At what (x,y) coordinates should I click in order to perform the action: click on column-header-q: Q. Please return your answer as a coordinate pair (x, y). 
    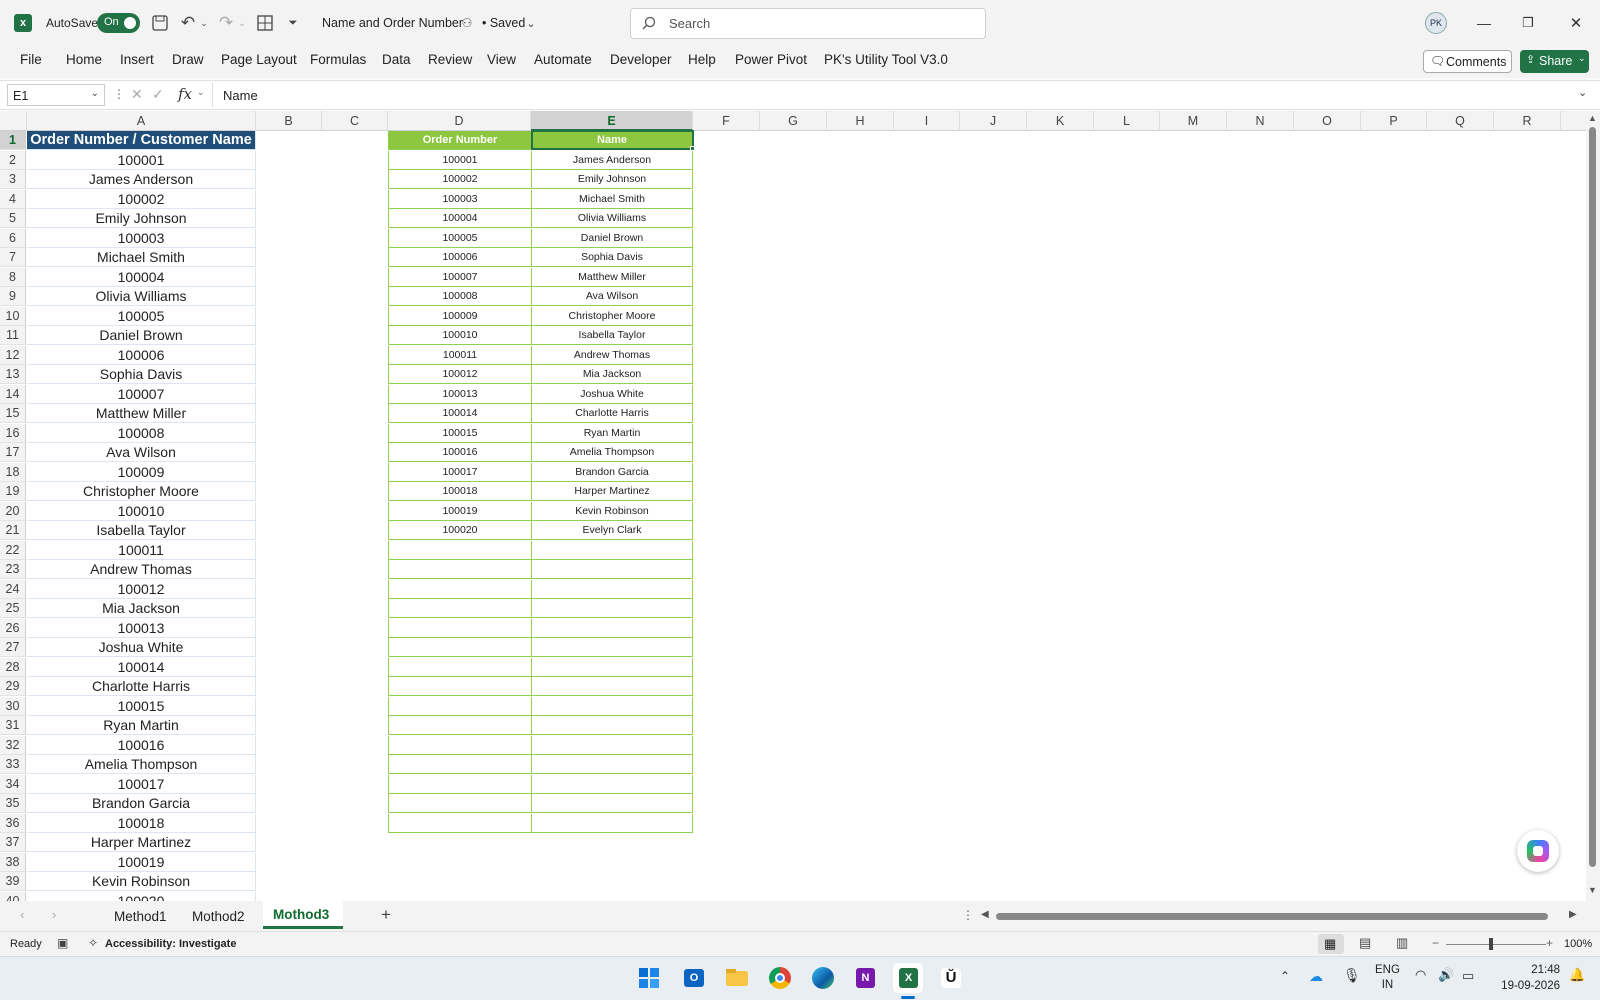
    Looking at the image, I should click on (1460, 121).